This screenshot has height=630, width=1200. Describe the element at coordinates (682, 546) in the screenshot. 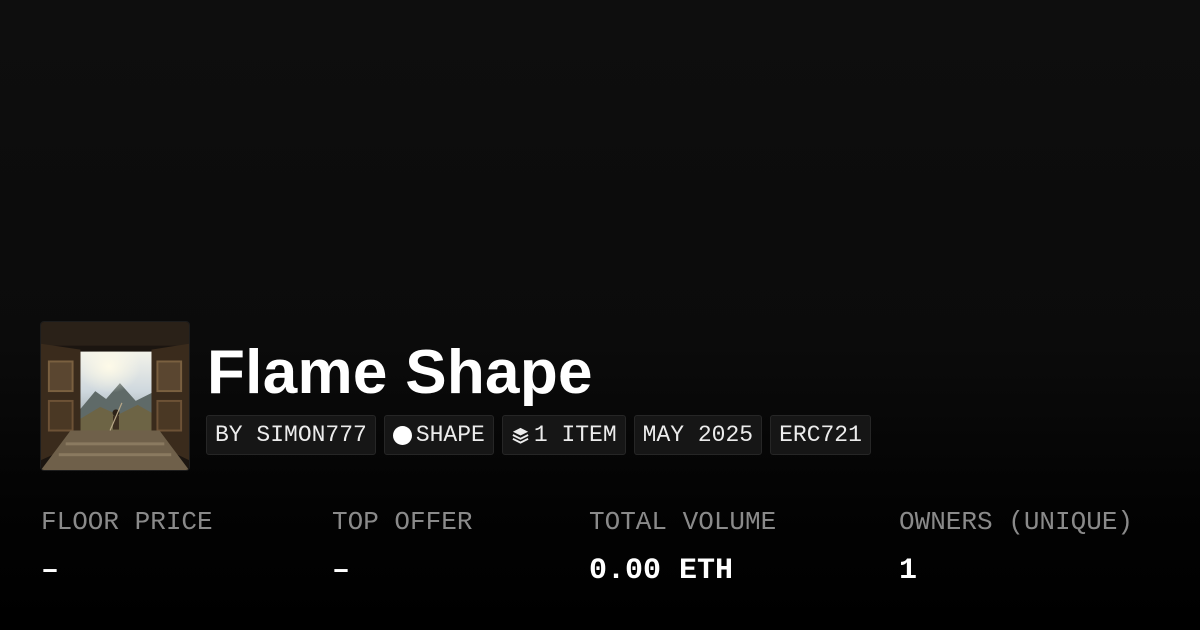

I see `stat-total-volume: TOTAL VOLUME 0.00 ETH` at that location.